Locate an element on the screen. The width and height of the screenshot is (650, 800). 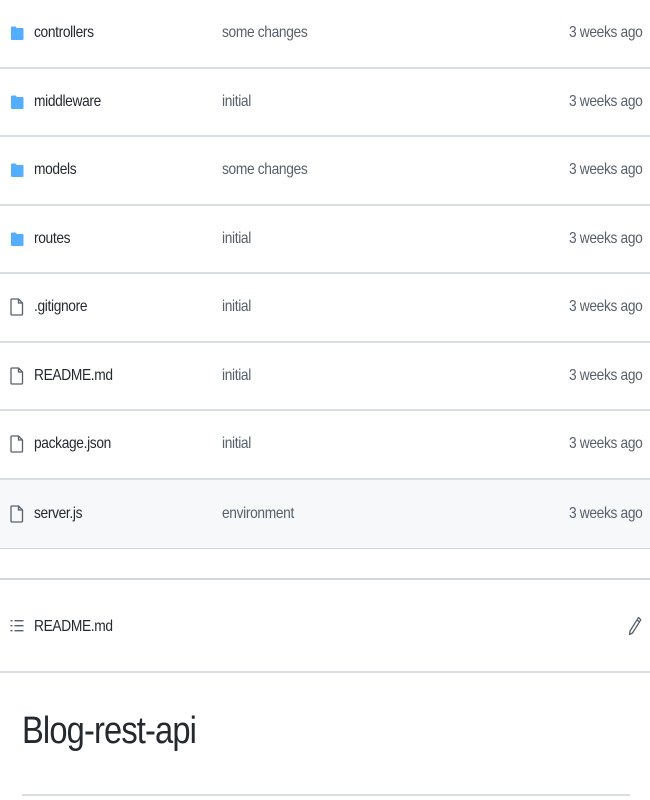
file-name-link: package.json is located at coordinates (72, 444).